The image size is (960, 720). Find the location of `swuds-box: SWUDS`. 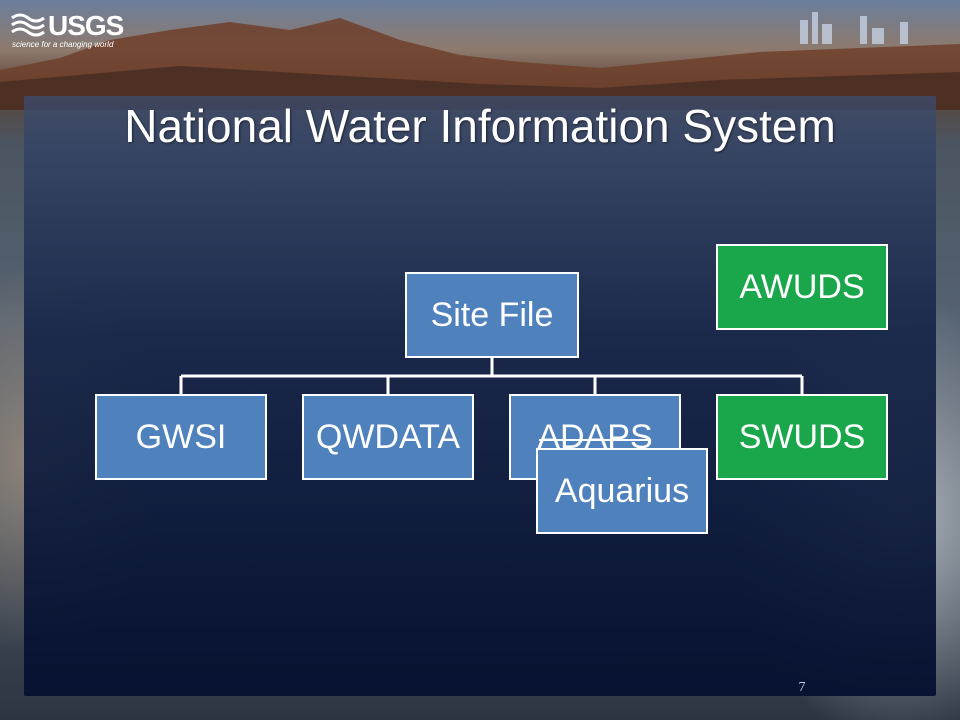

swuds-box: SWUDS is located at coordinates (802, 437).